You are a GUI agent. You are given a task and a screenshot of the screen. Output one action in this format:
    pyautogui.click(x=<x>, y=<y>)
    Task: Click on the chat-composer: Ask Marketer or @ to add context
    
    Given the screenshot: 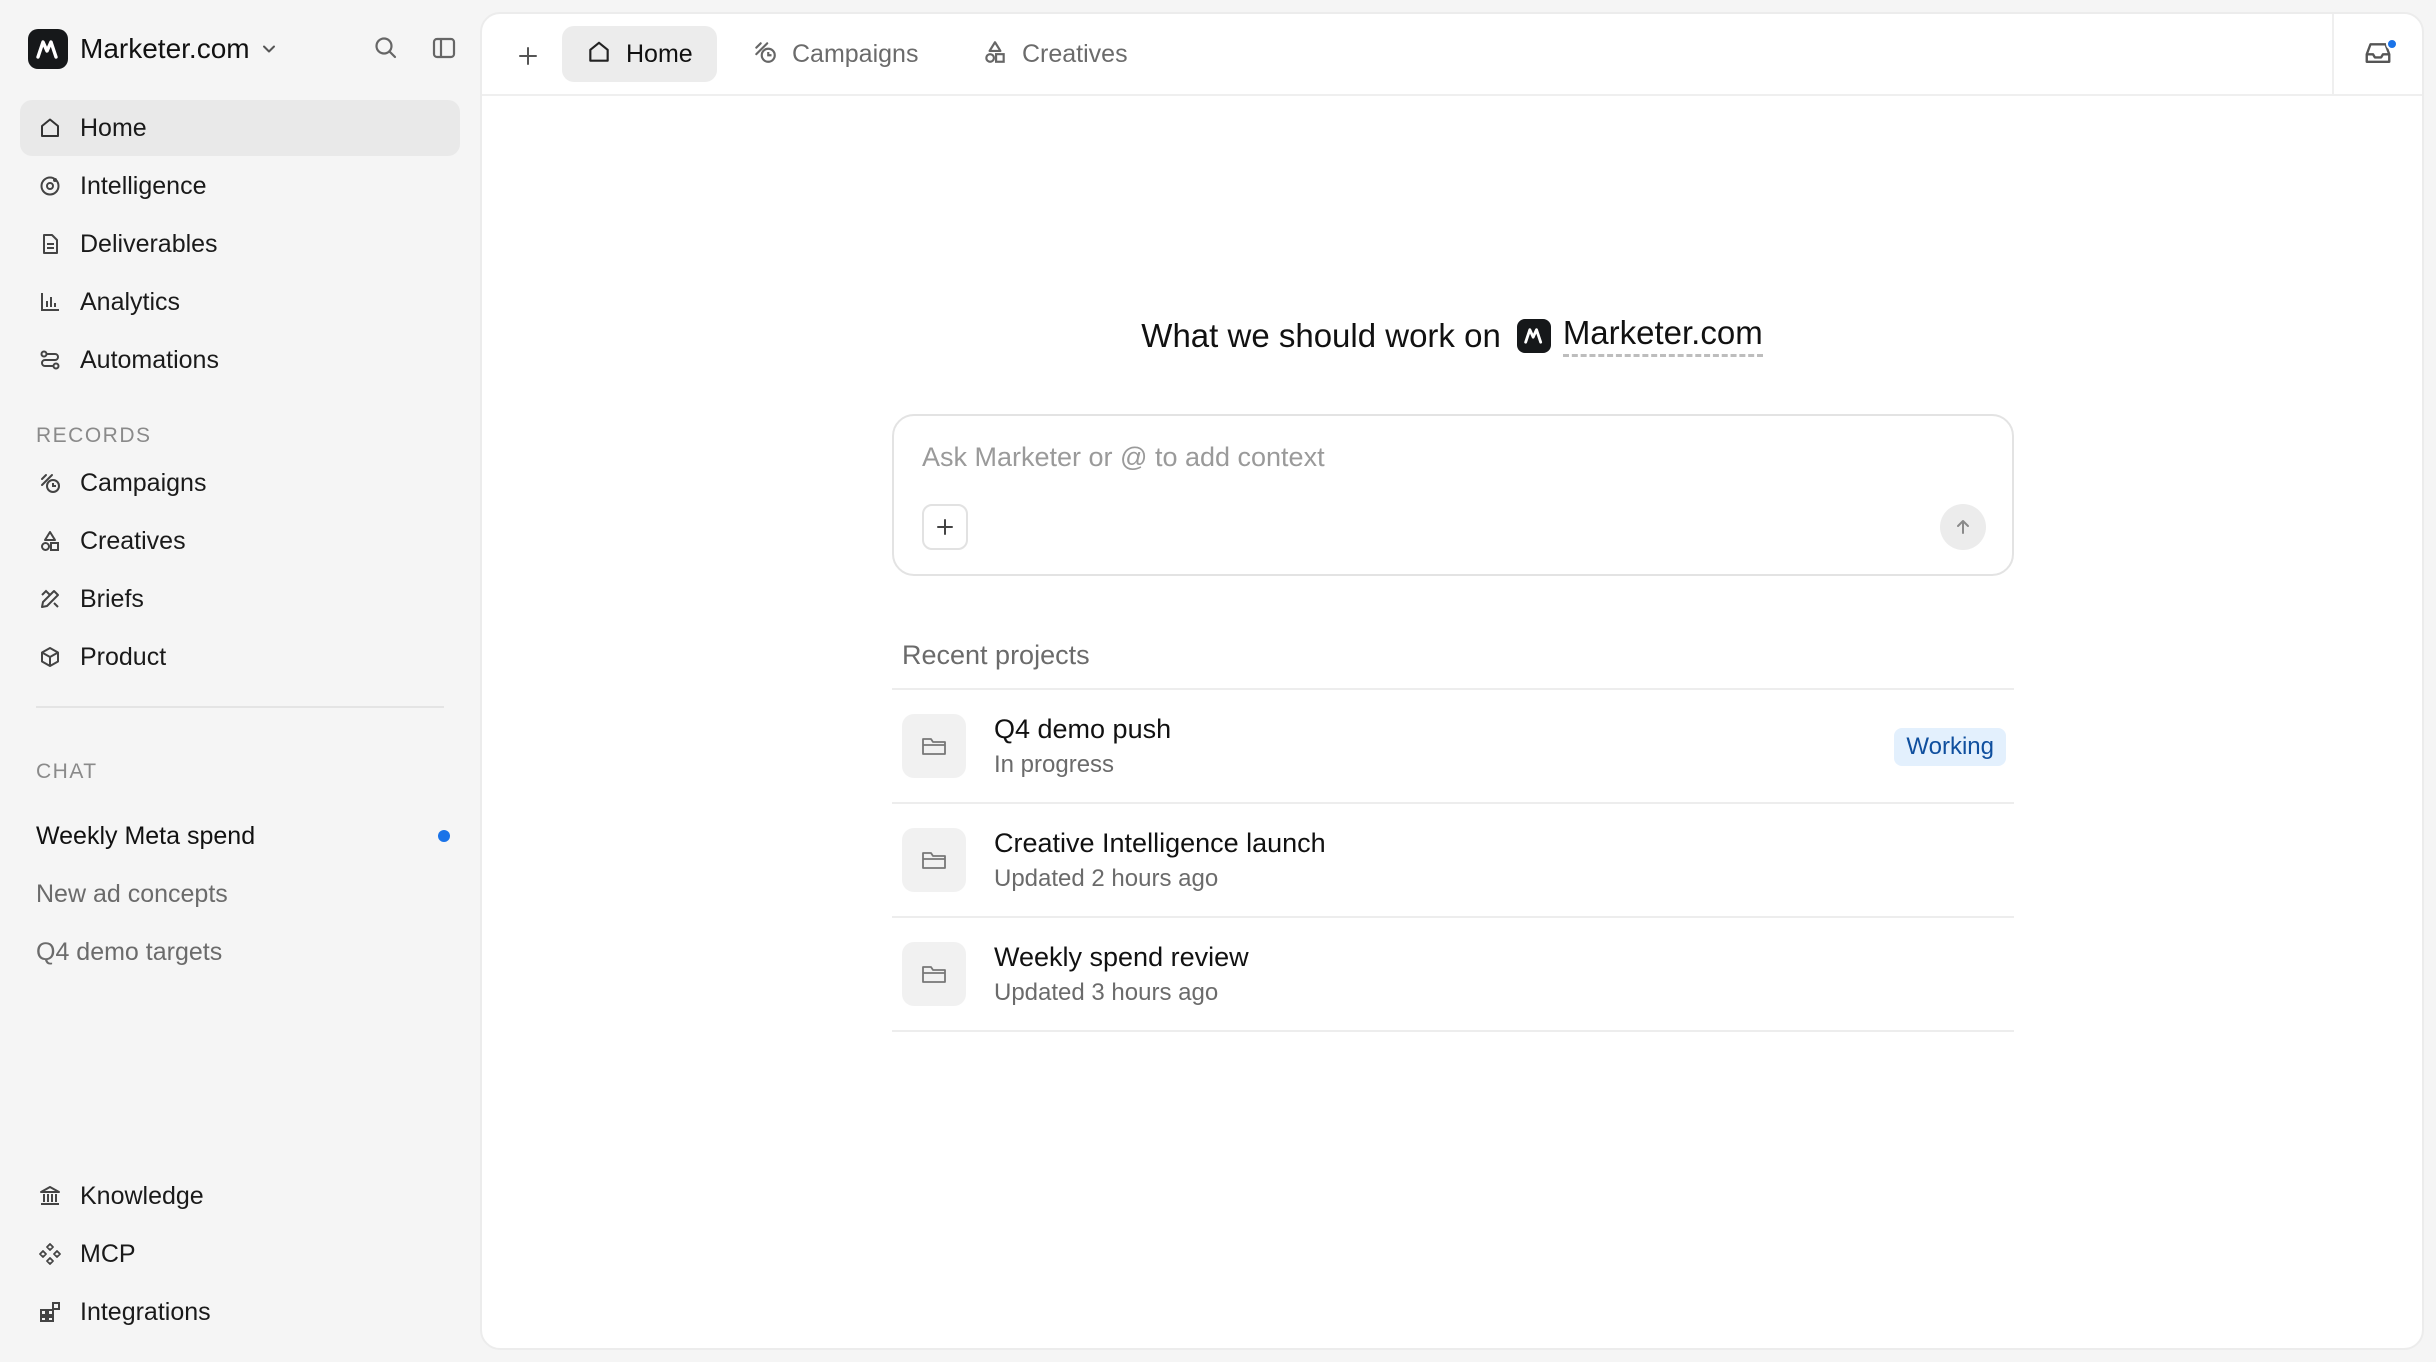 What is the action you would take?
    pyautogui.click(x=1453, y=495)
    